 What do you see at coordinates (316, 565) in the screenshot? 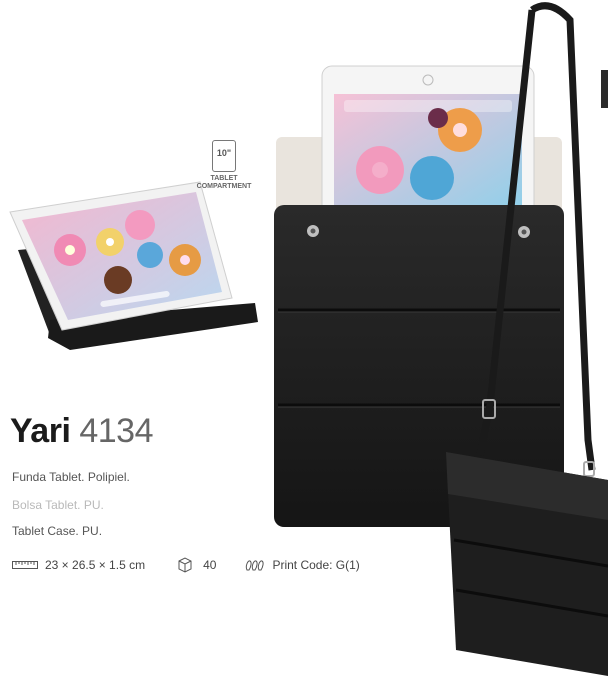
I see `print-code-value: Print Code: G(1)` at bounding box center [316, 565].